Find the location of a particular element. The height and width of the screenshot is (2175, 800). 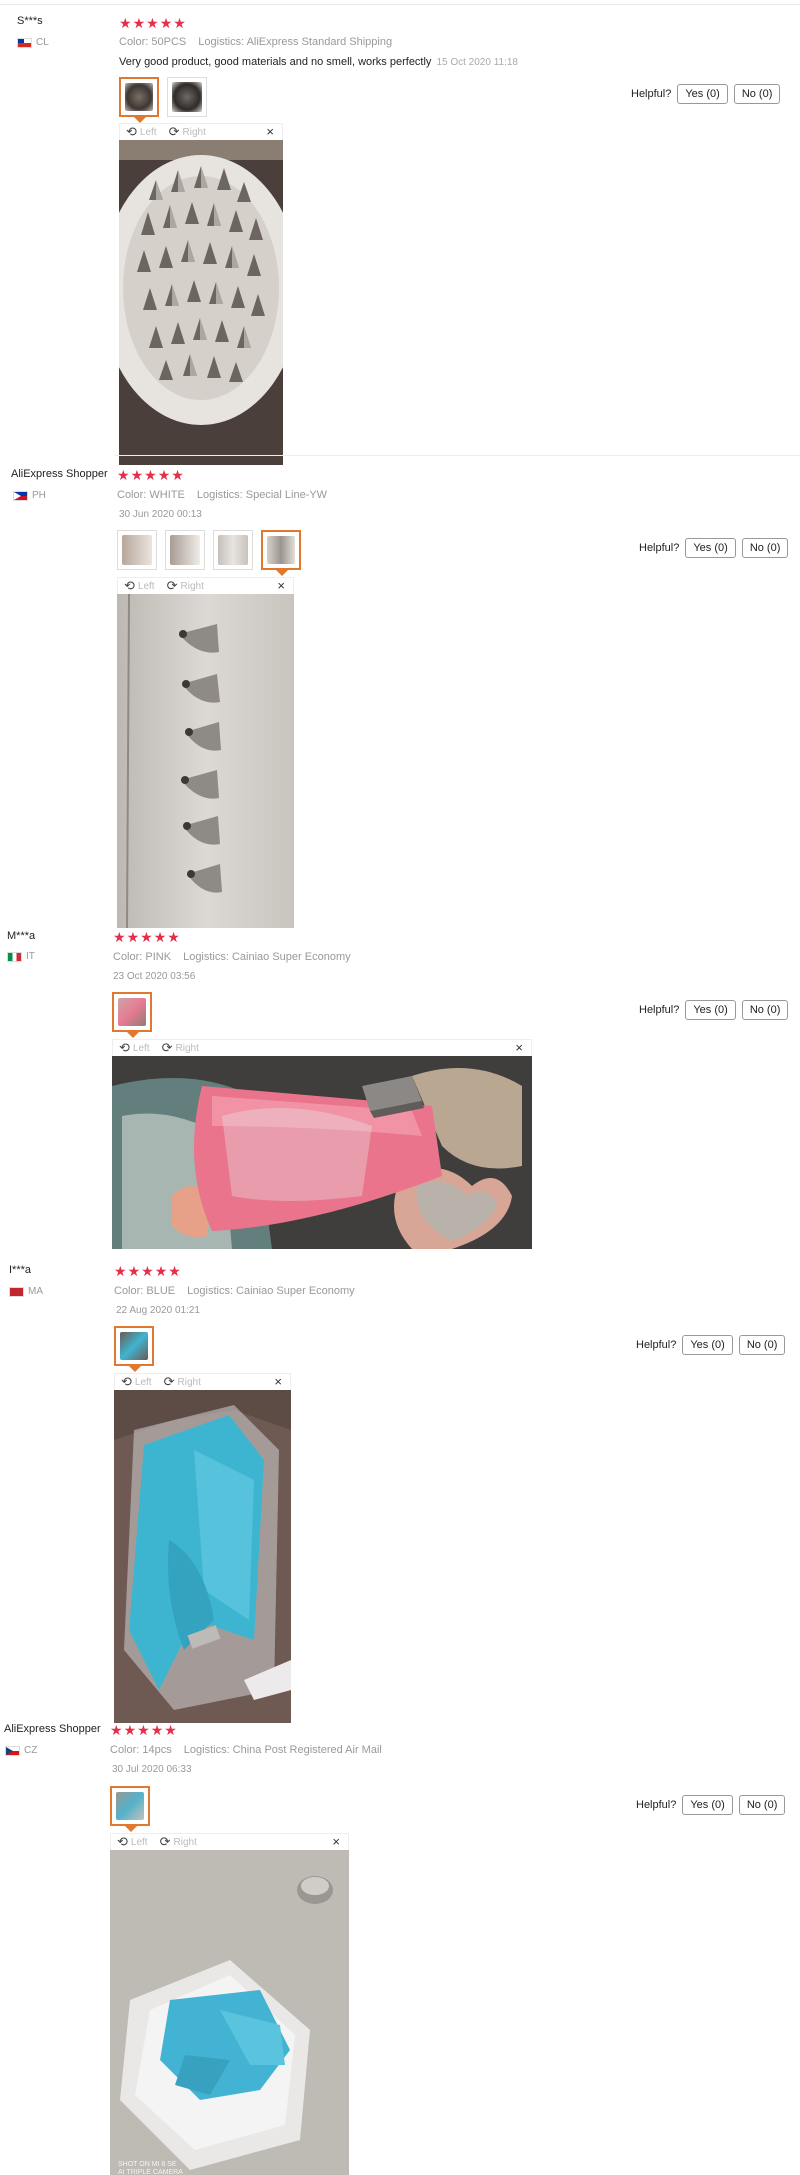

review-logistics: Logistics: Special Line-YW is located at coordinates (262, 495).